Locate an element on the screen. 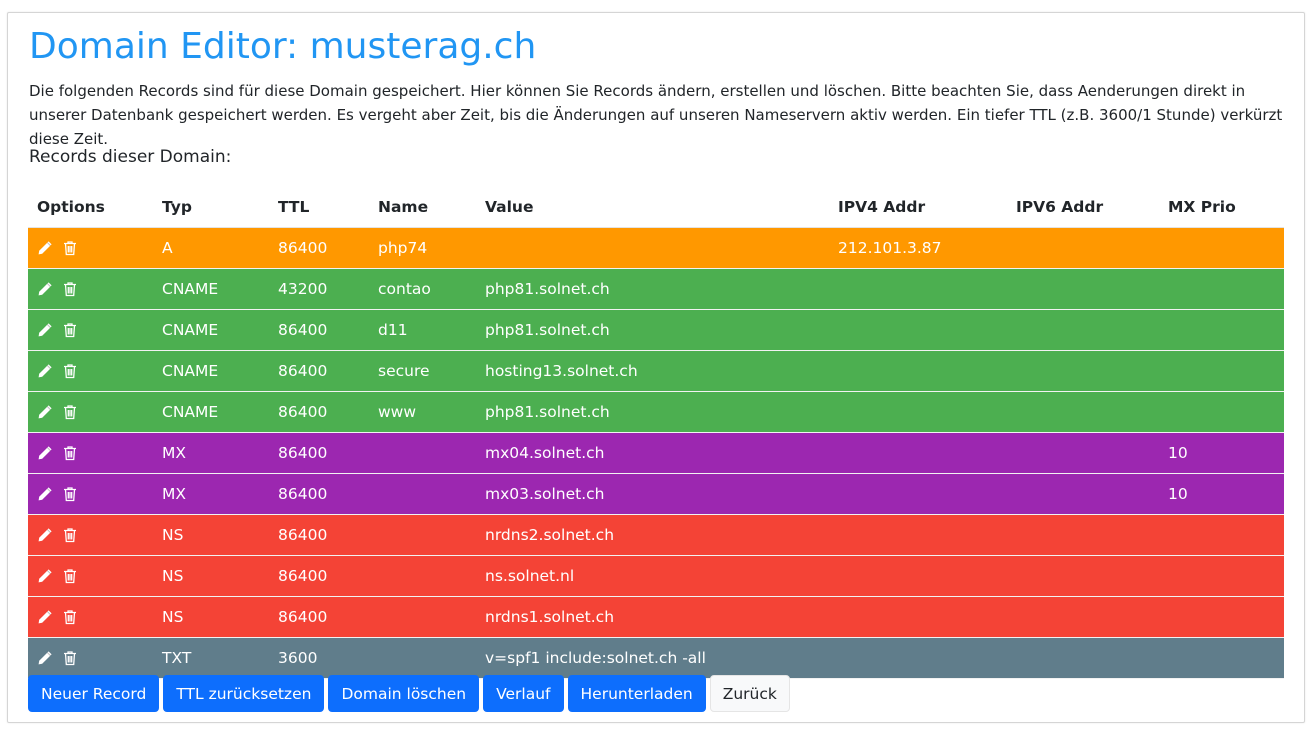 This screenshot has height=735, width=1316. record-name: d11 is located at coordinates (422, 330).